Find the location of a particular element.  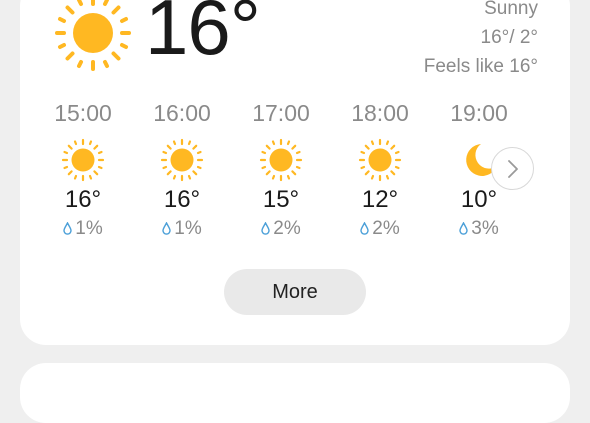

condition-text: Sunny is located at coordinates (511, 9).